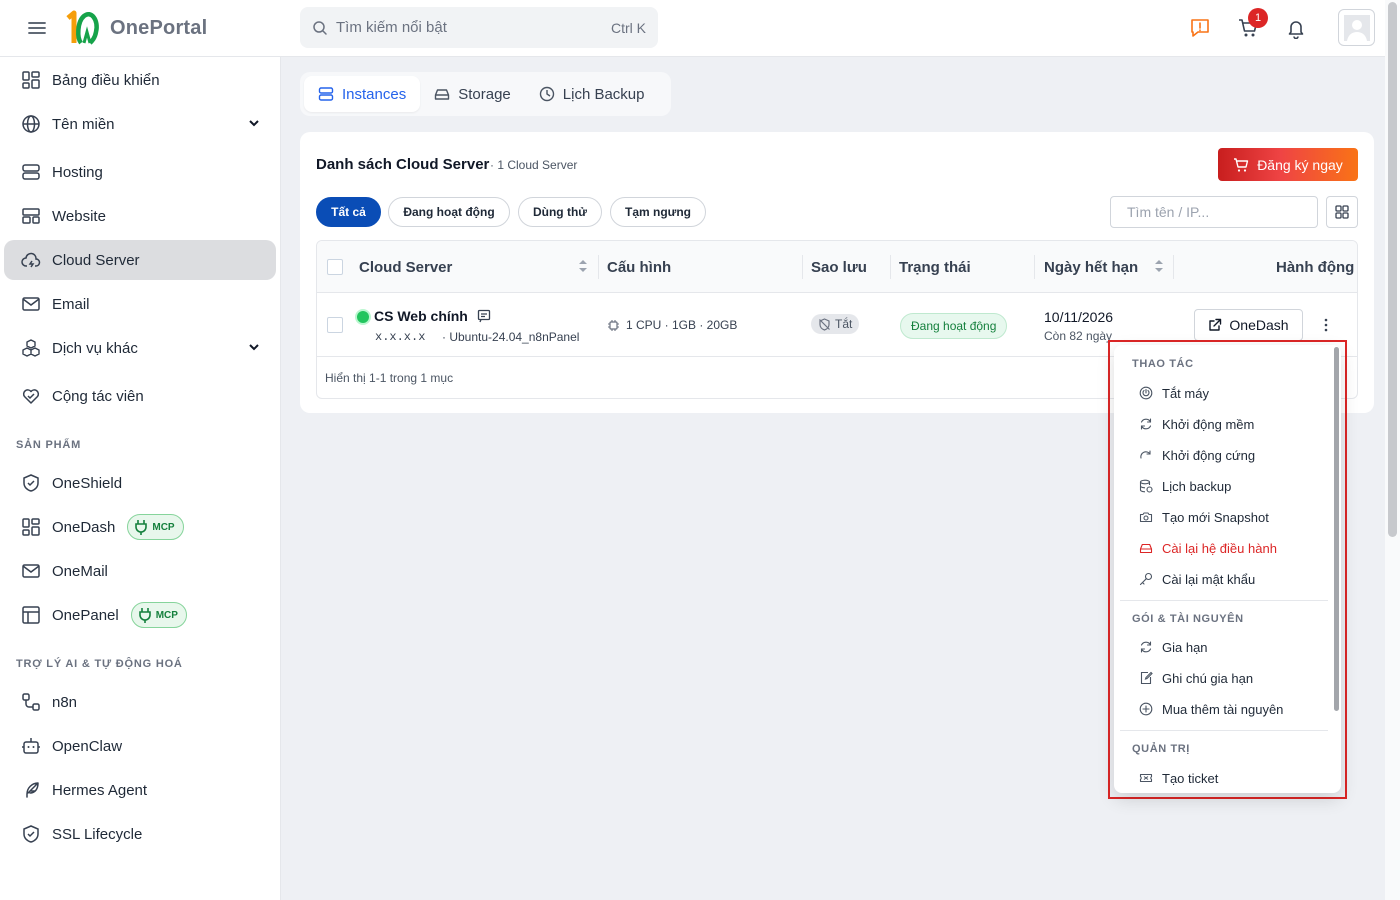 This screenshot has height=900, width=1400. What do you see at coordinates (140, 124) in the screenshot?
I see `sidebar-item-domains: Tên miền` at bounding box center [140, 124].